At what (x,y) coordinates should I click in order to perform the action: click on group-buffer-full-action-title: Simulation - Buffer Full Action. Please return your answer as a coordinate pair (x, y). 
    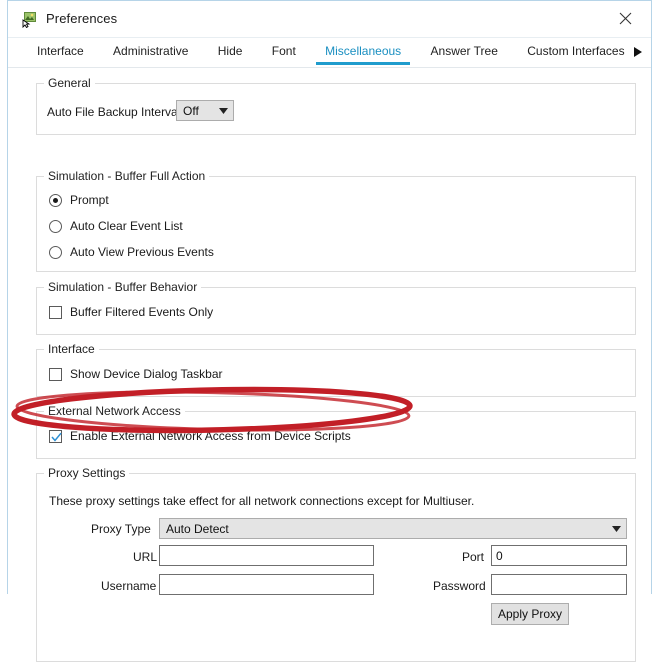
    Looking at the image, I should click on (127, 176).